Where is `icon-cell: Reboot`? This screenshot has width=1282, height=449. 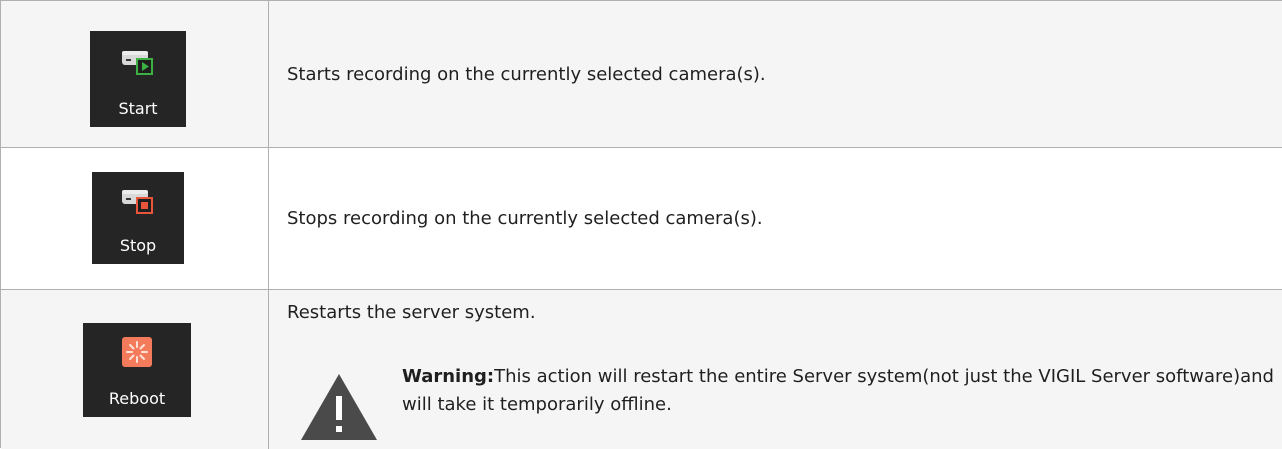
icon-cell: Reboot is located at coordinates (135, 369).